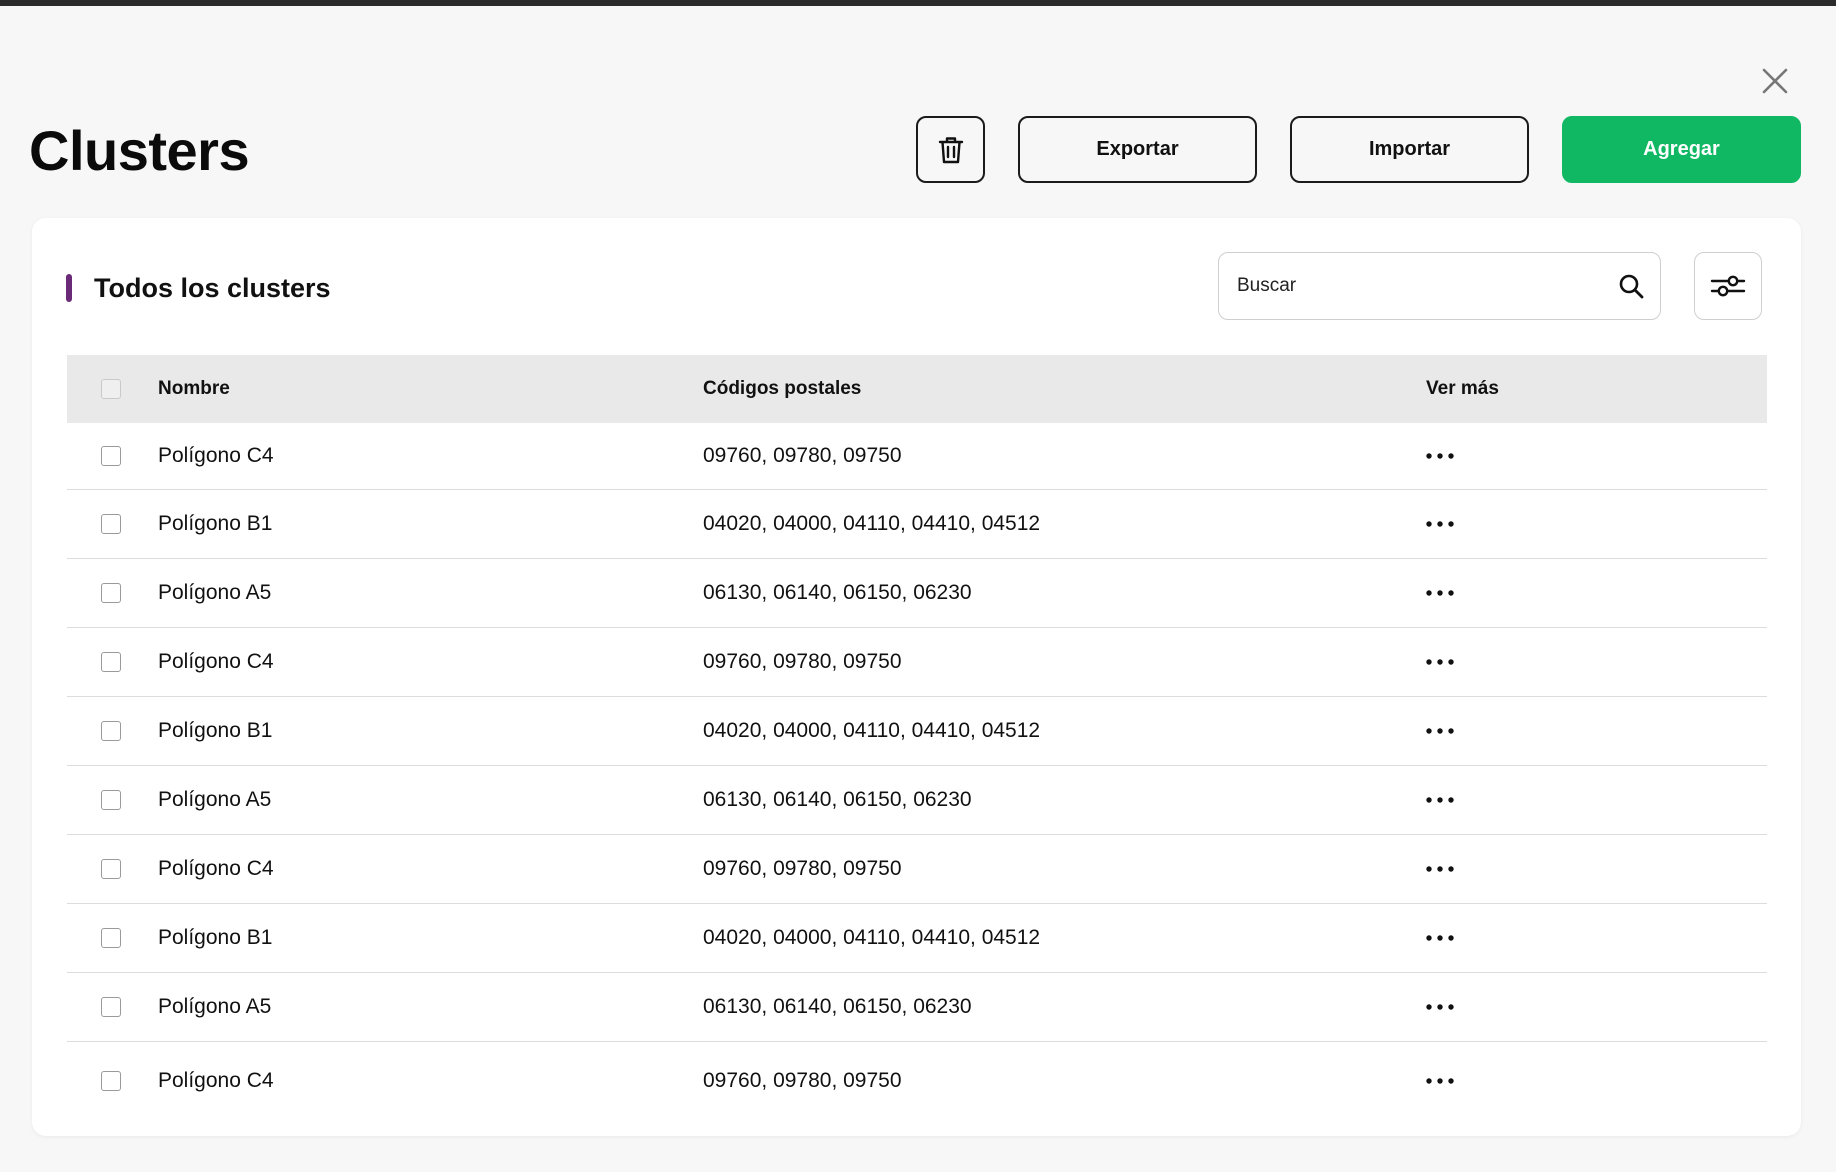 The image size is (1836, 1172). What do you see at coordinates (782, 388) in the screenshot?
I see `column-header-postal-codes: Códigos postales` at bounding box center [782, 388].